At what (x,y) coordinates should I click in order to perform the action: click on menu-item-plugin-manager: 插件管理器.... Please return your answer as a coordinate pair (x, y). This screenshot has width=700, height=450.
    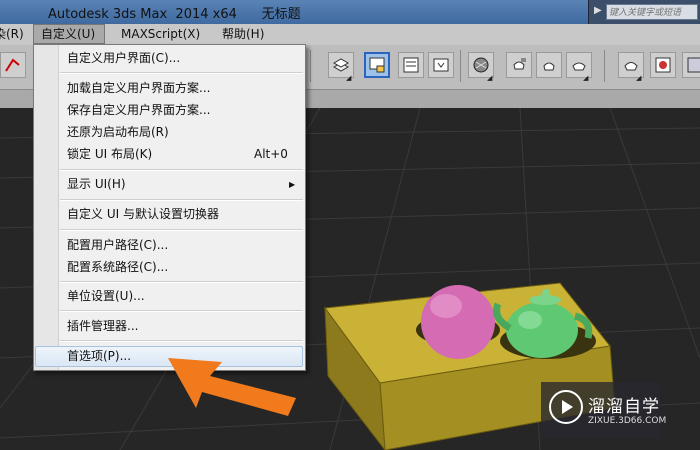
    Looking at the image, I should click on (102, 326).